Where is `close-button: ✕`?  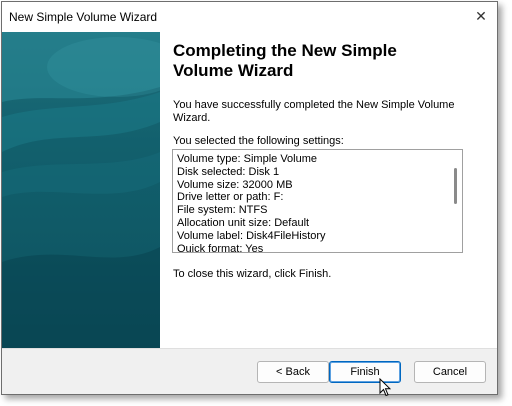
close-button: ✕ is located at coordinates (481, 16).